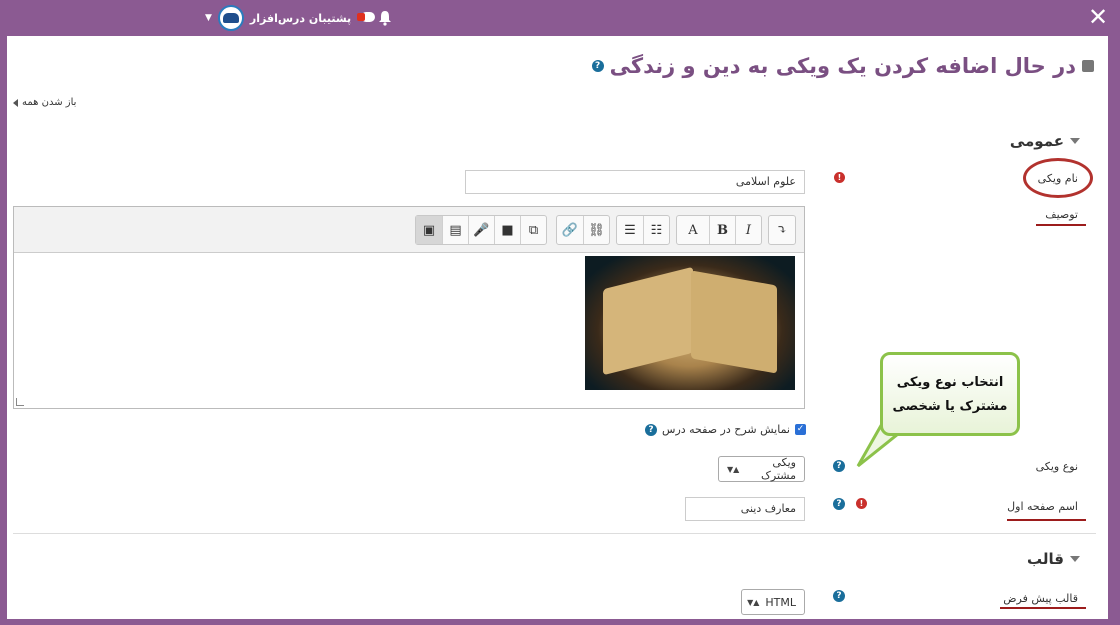  What do you see at coordinates (15, 102) in the screenshot?
I see `chevron-left-icon` at bounding box center [15, 102].